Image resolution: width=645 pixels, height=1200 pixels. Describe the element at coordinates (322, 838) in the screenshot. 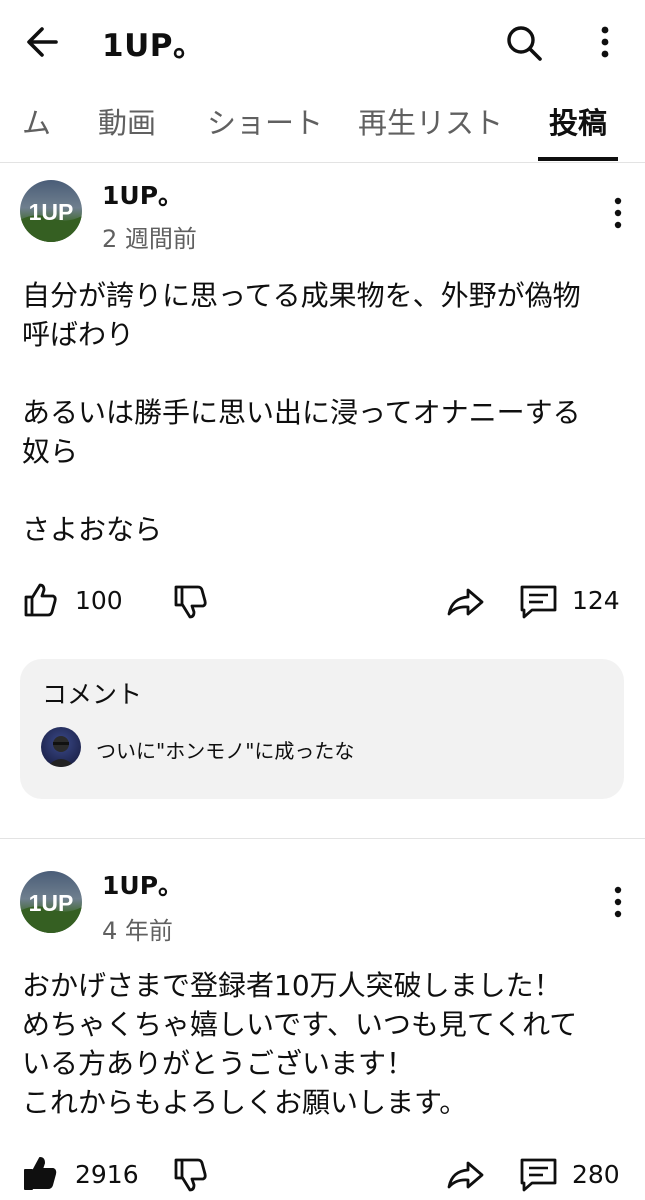

I see `post-divider` at that location.